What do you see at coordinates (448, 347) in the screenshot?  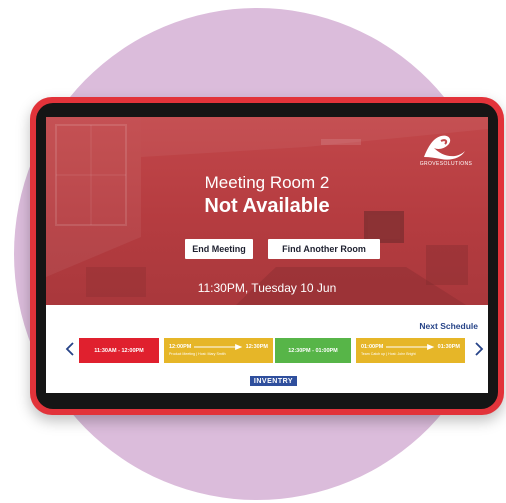 I see `slot-end-time: 01:30PM` at bounding box center [448, 347].